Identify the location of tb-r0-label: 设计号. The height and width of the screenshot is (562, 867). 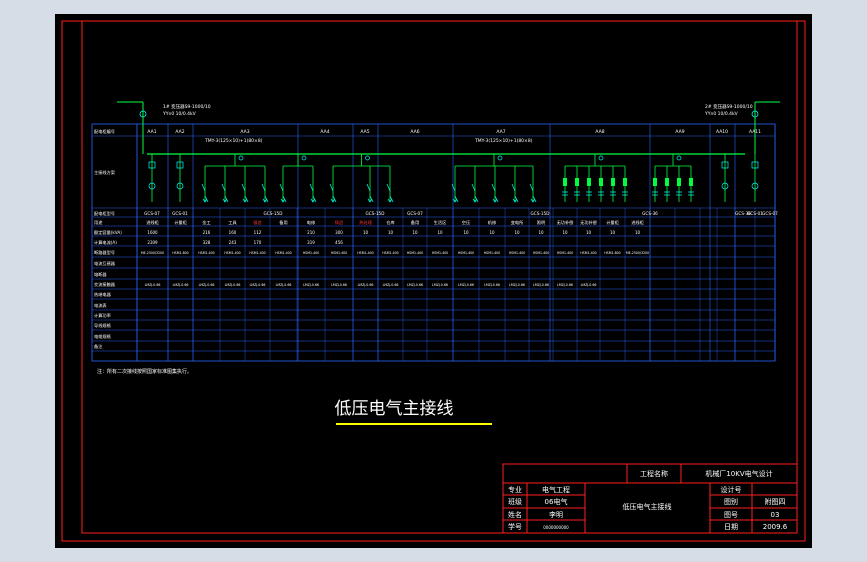
(731, 489).